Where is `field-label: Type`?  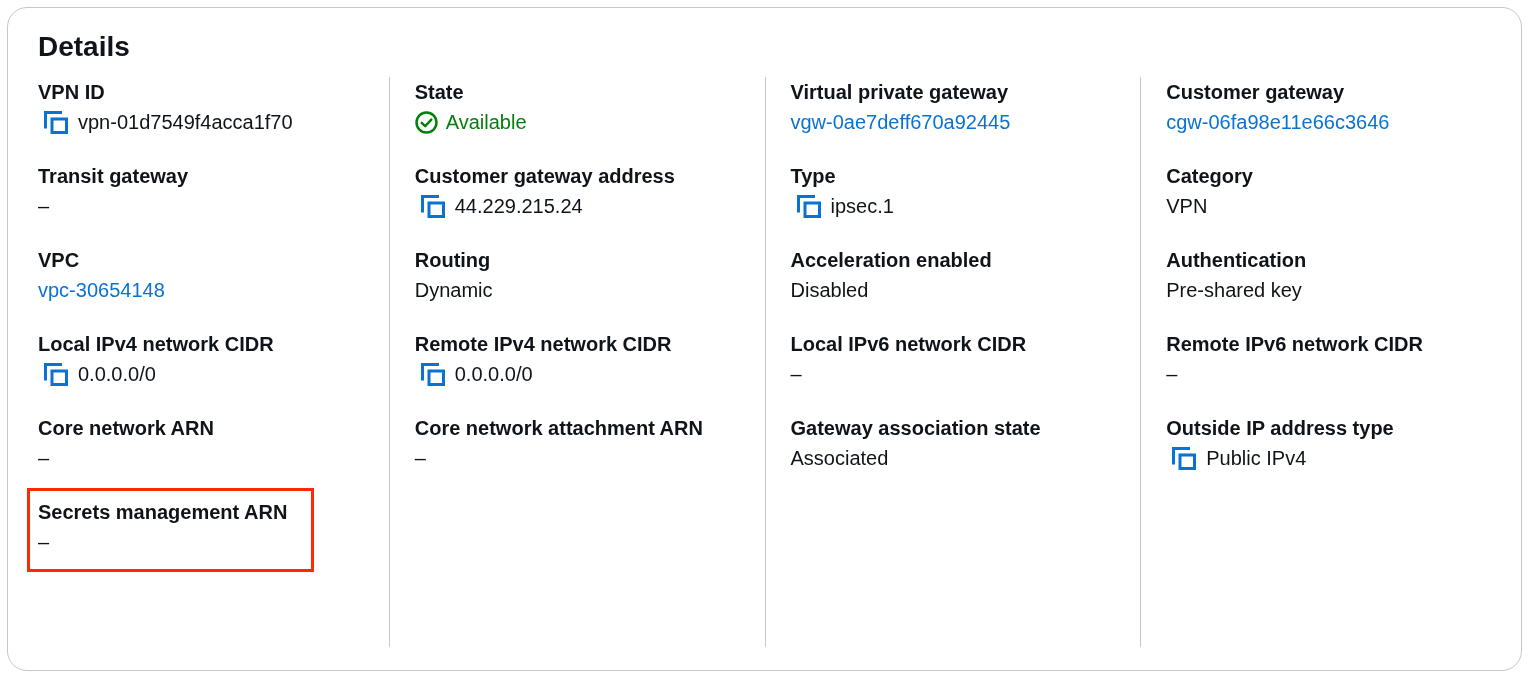
field-label: Type is located at coordinates (813, 176).